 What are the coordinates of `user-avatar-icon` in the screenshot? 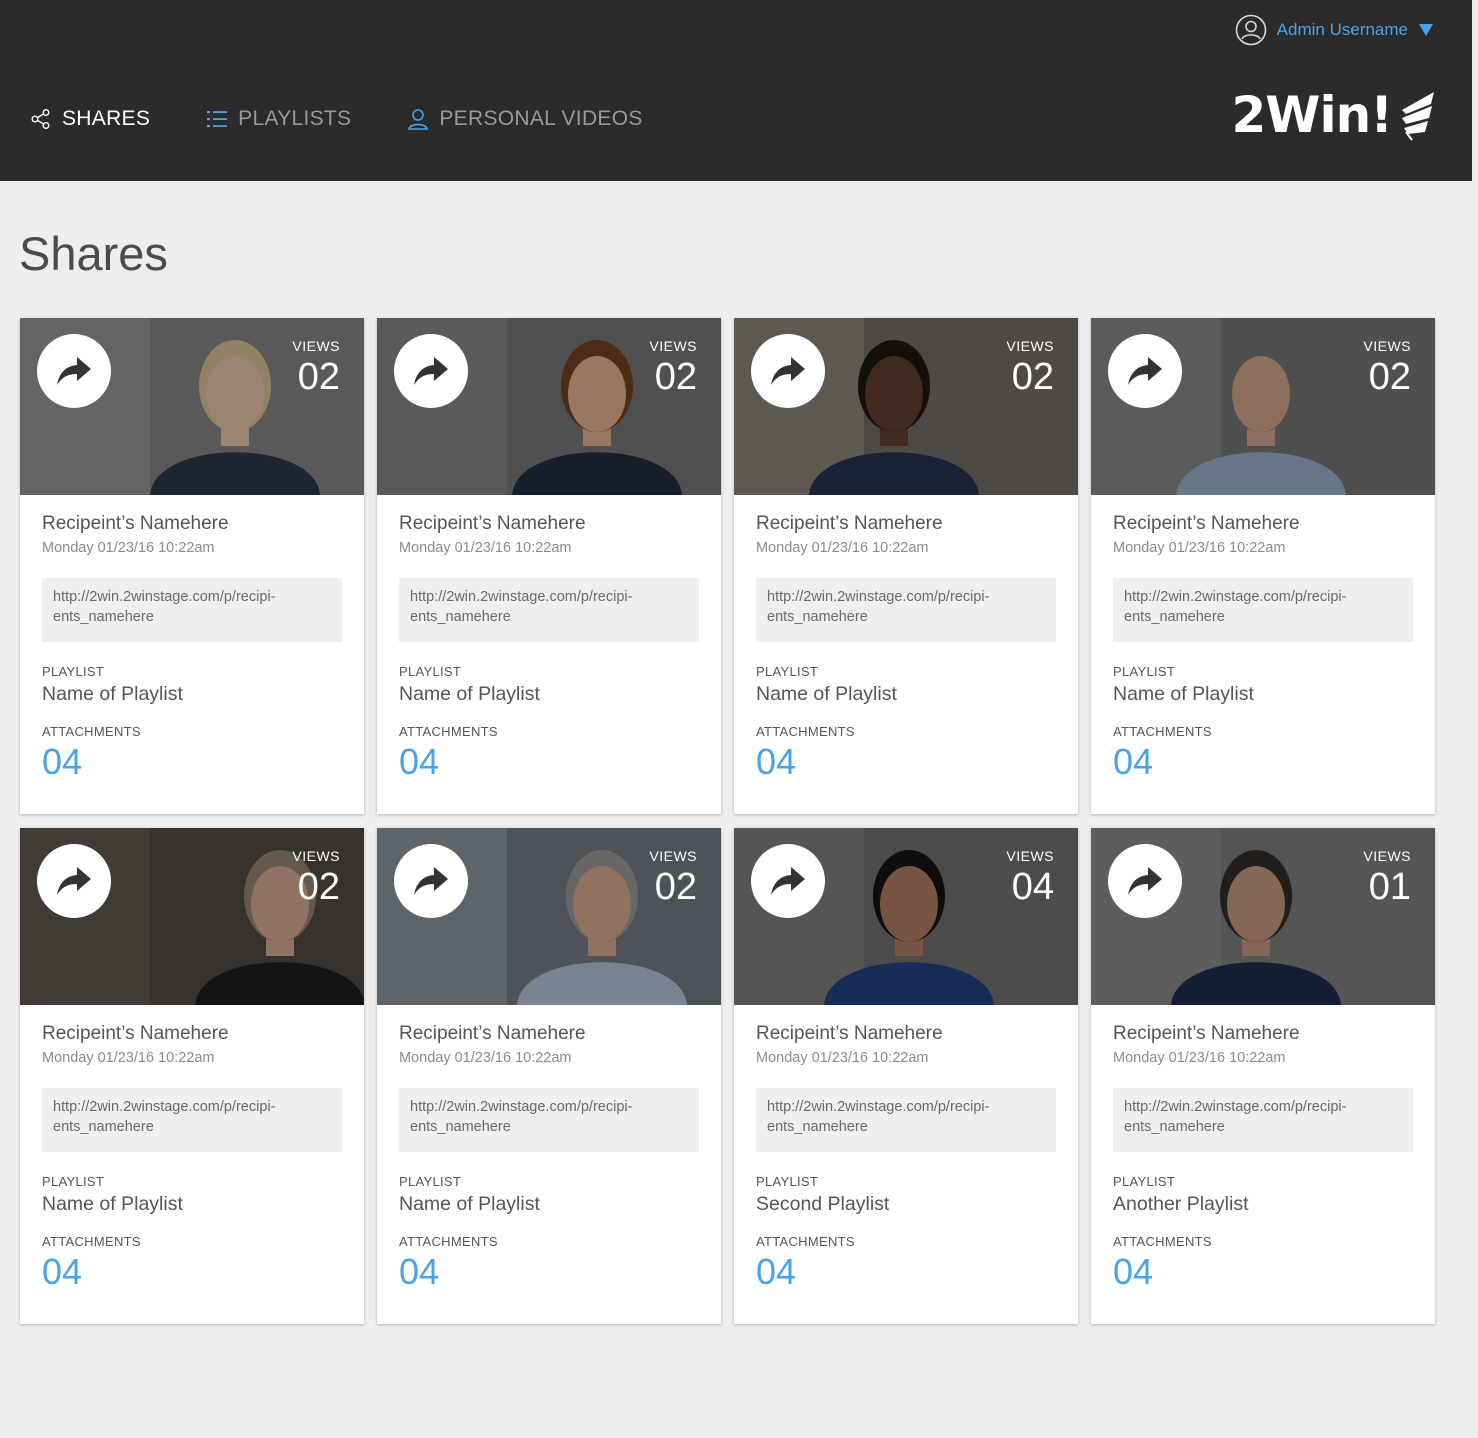 It's located at (1250, 30).